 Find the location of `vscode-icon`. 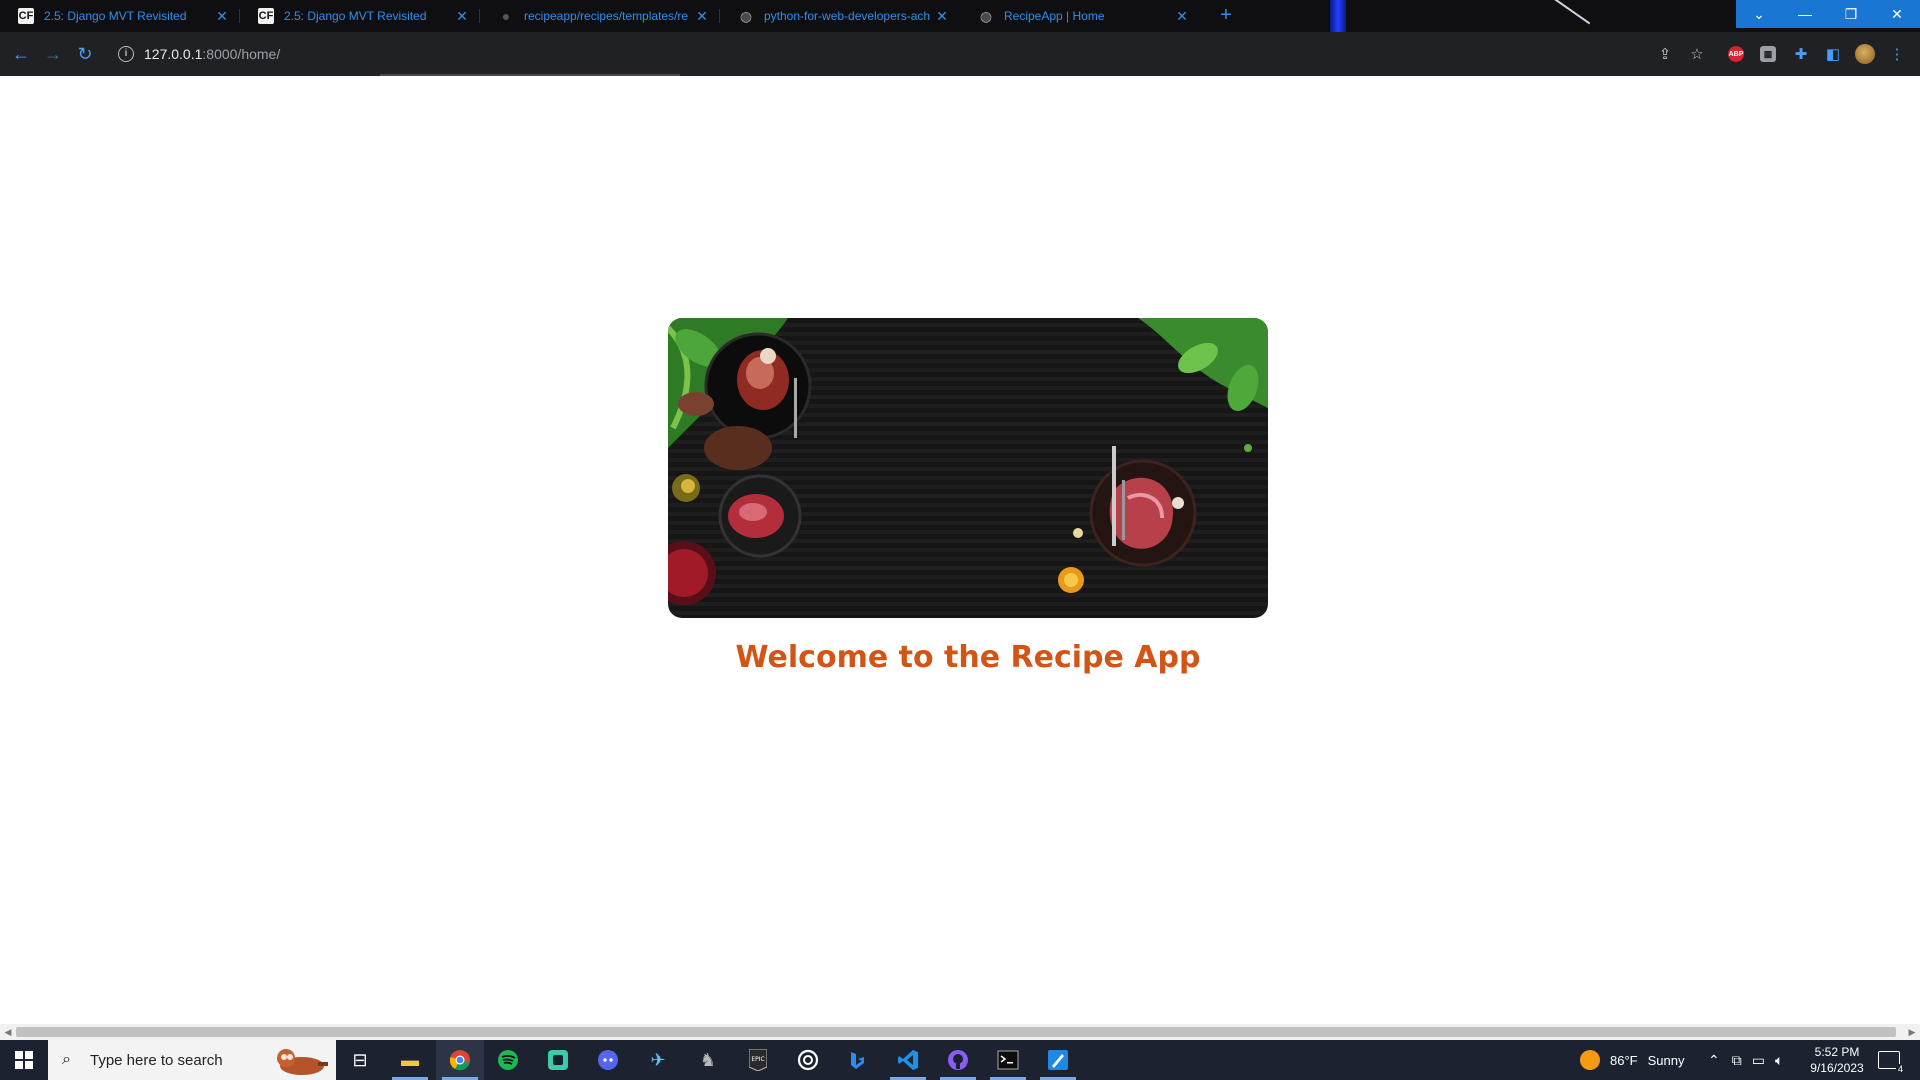

vscode-icon is located at coordinates (908, 1060).